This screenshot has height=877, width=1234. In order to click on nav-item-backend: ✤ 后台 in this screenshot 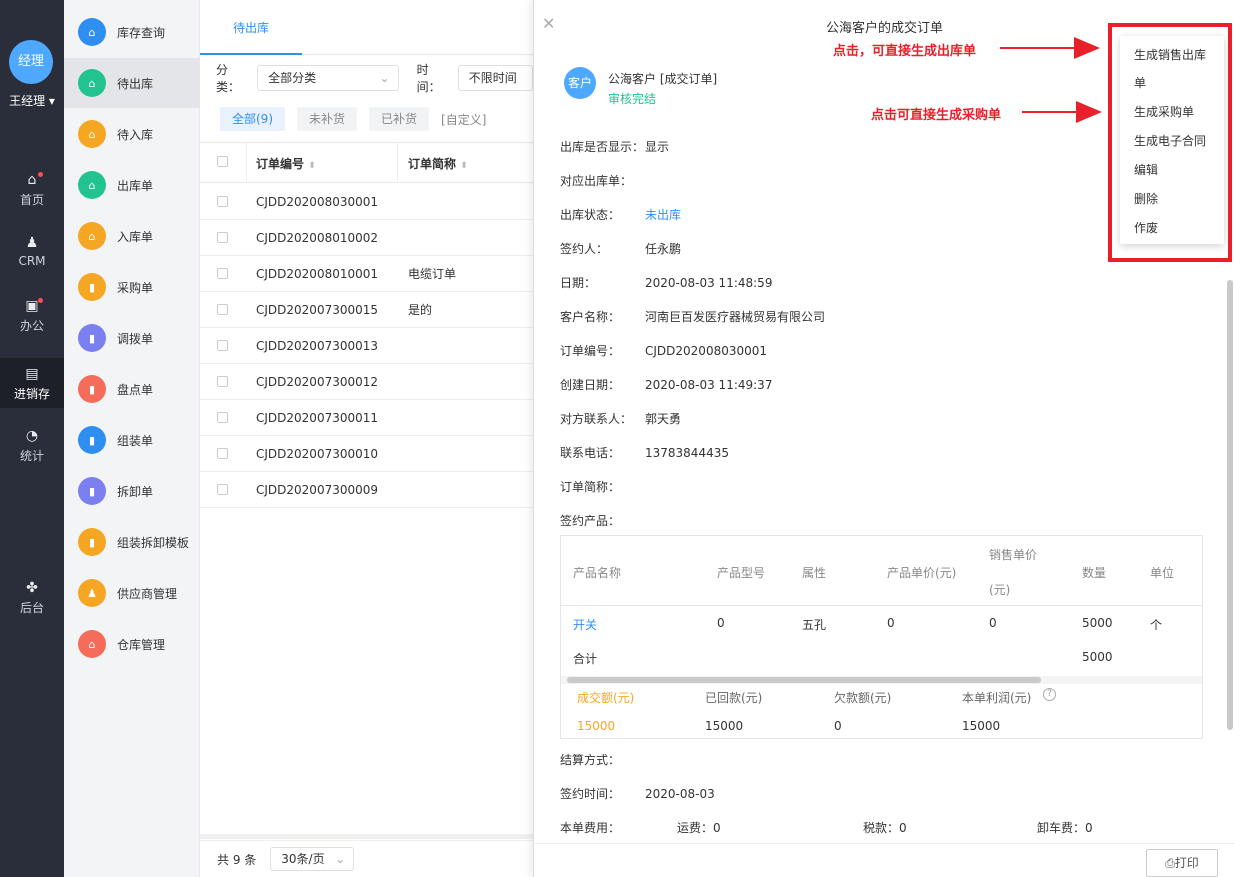, I will do `click(32, 602)`.